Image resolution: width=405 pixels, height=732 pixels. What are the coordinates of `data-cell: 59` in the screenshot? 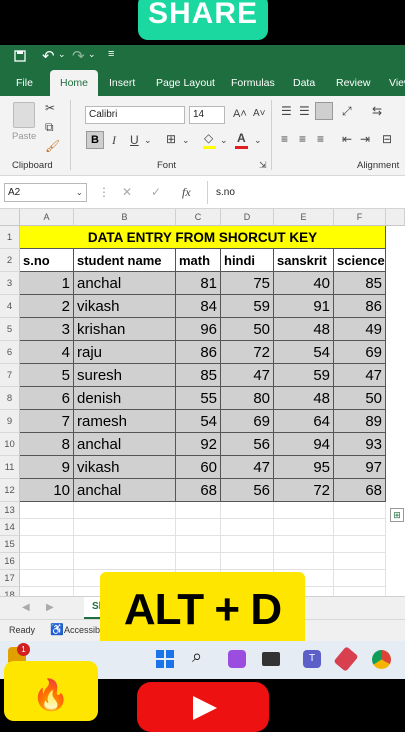 It's located at (247, 306).